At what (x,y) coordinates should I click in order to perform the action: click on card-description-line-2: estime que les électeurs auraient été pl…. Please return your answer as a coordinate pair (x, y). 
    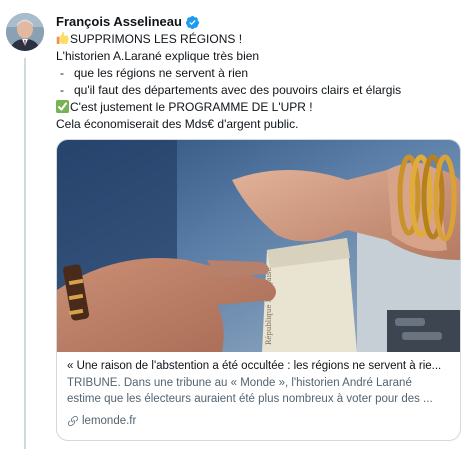
    Looking at the image, I should click on (250, 399).